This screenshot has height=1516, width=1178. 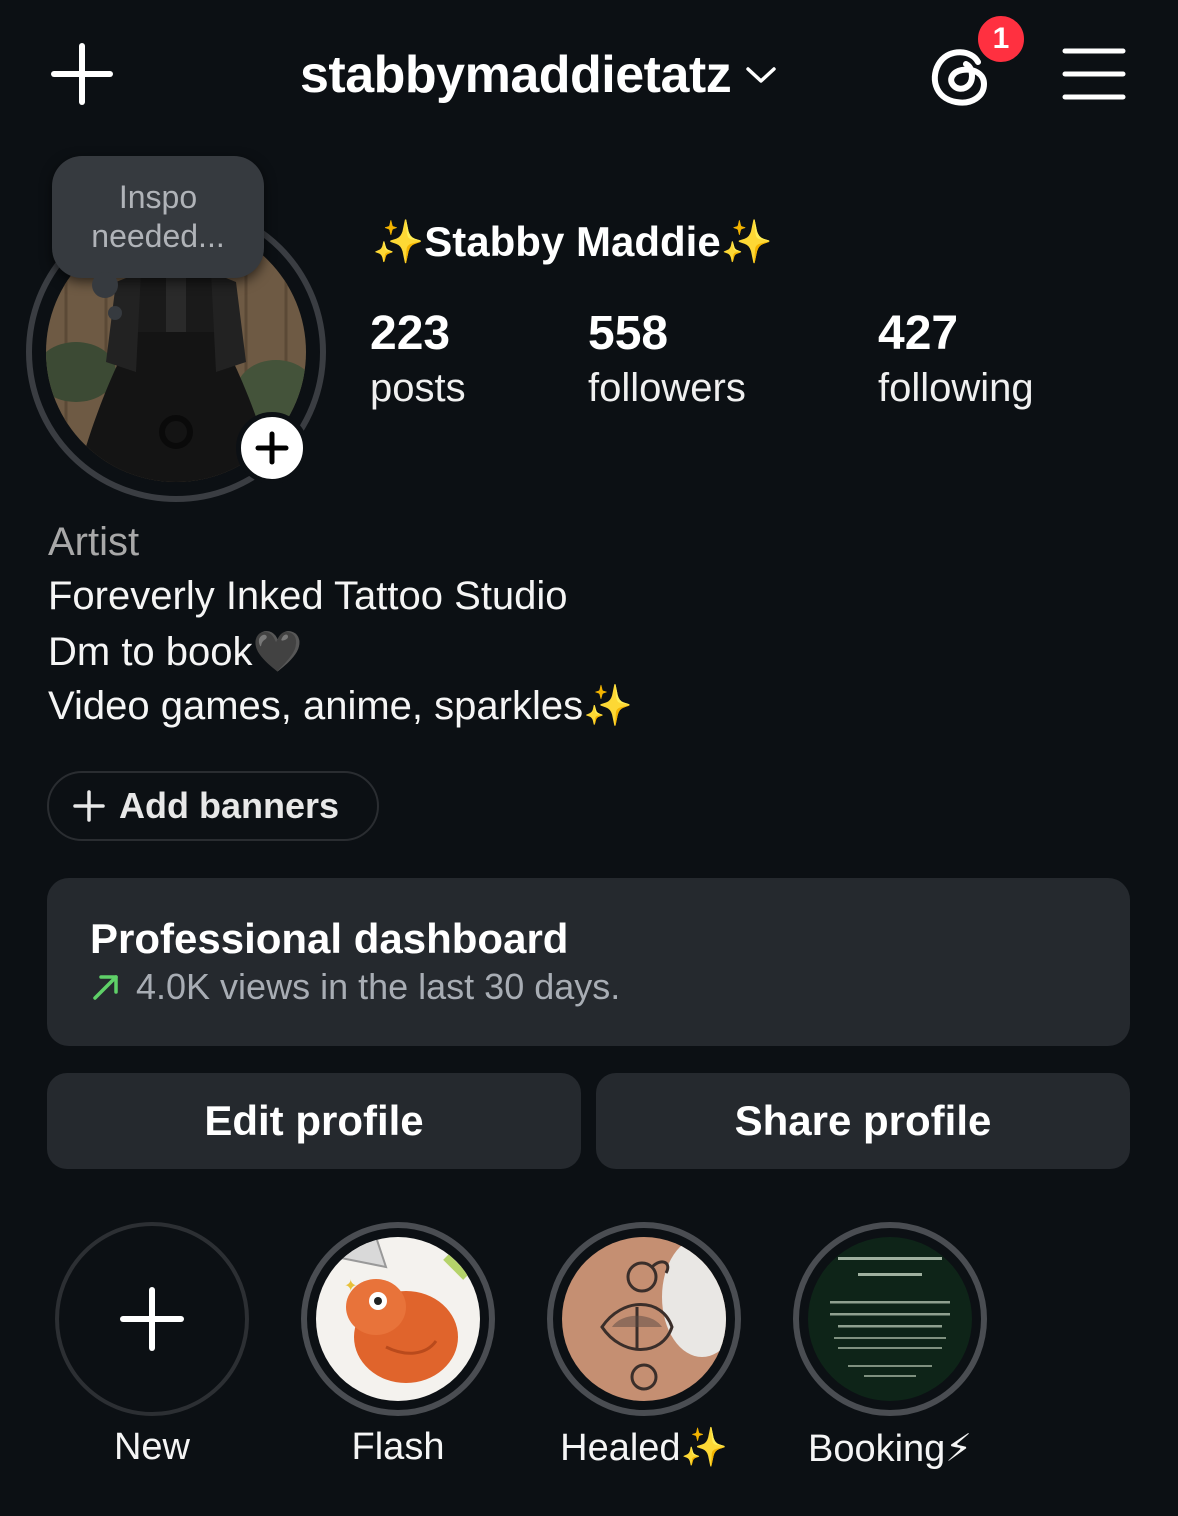 I want to click on dashboard-stats: 4.0K views in the last 30 days., so click(x=610, y=987).